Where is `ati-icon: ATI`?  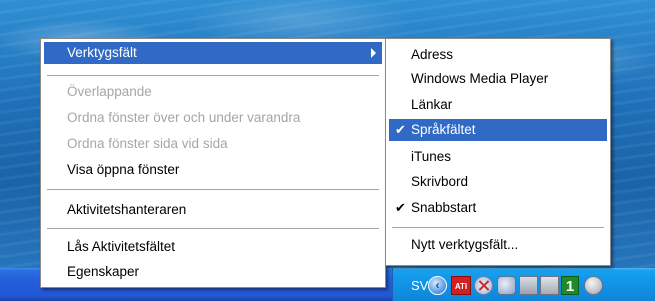
ati-icon: ATI is located at coordinates (461, 285).